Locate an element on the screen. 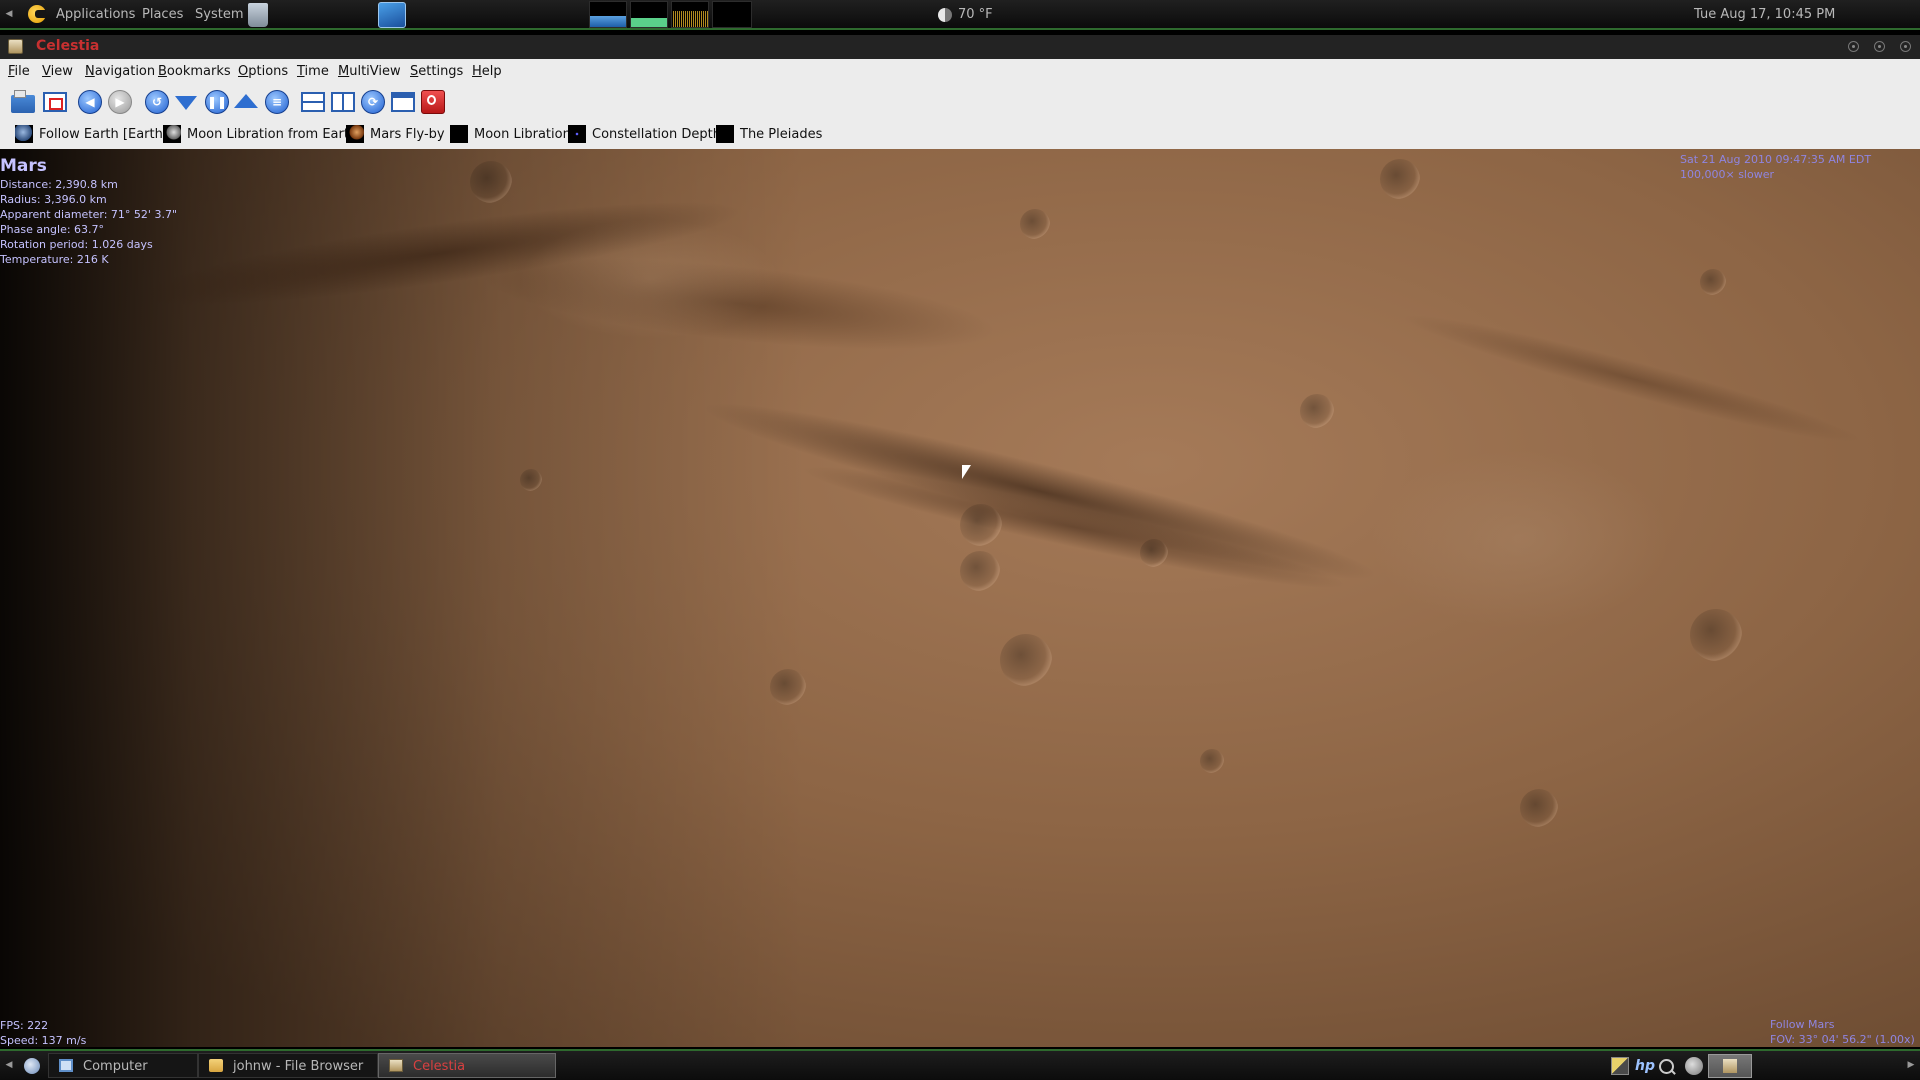  bookmark-the-pleiades: The Pleiades is located at coordinates (769, 134).